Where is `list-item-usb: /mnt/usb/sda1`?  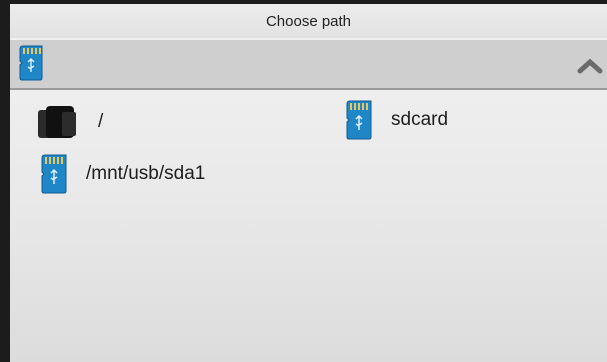
list-item-usb: /mnt/usb/sda1 is located at coordinates (122, 174).